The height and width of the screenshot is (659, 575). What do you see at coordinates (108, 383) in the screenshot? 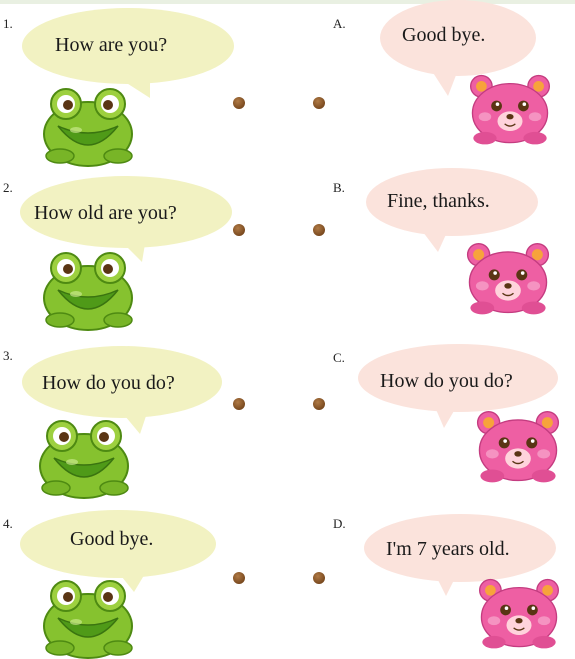
I see `question-text: How do you do?` at bounding box center [108, 383].